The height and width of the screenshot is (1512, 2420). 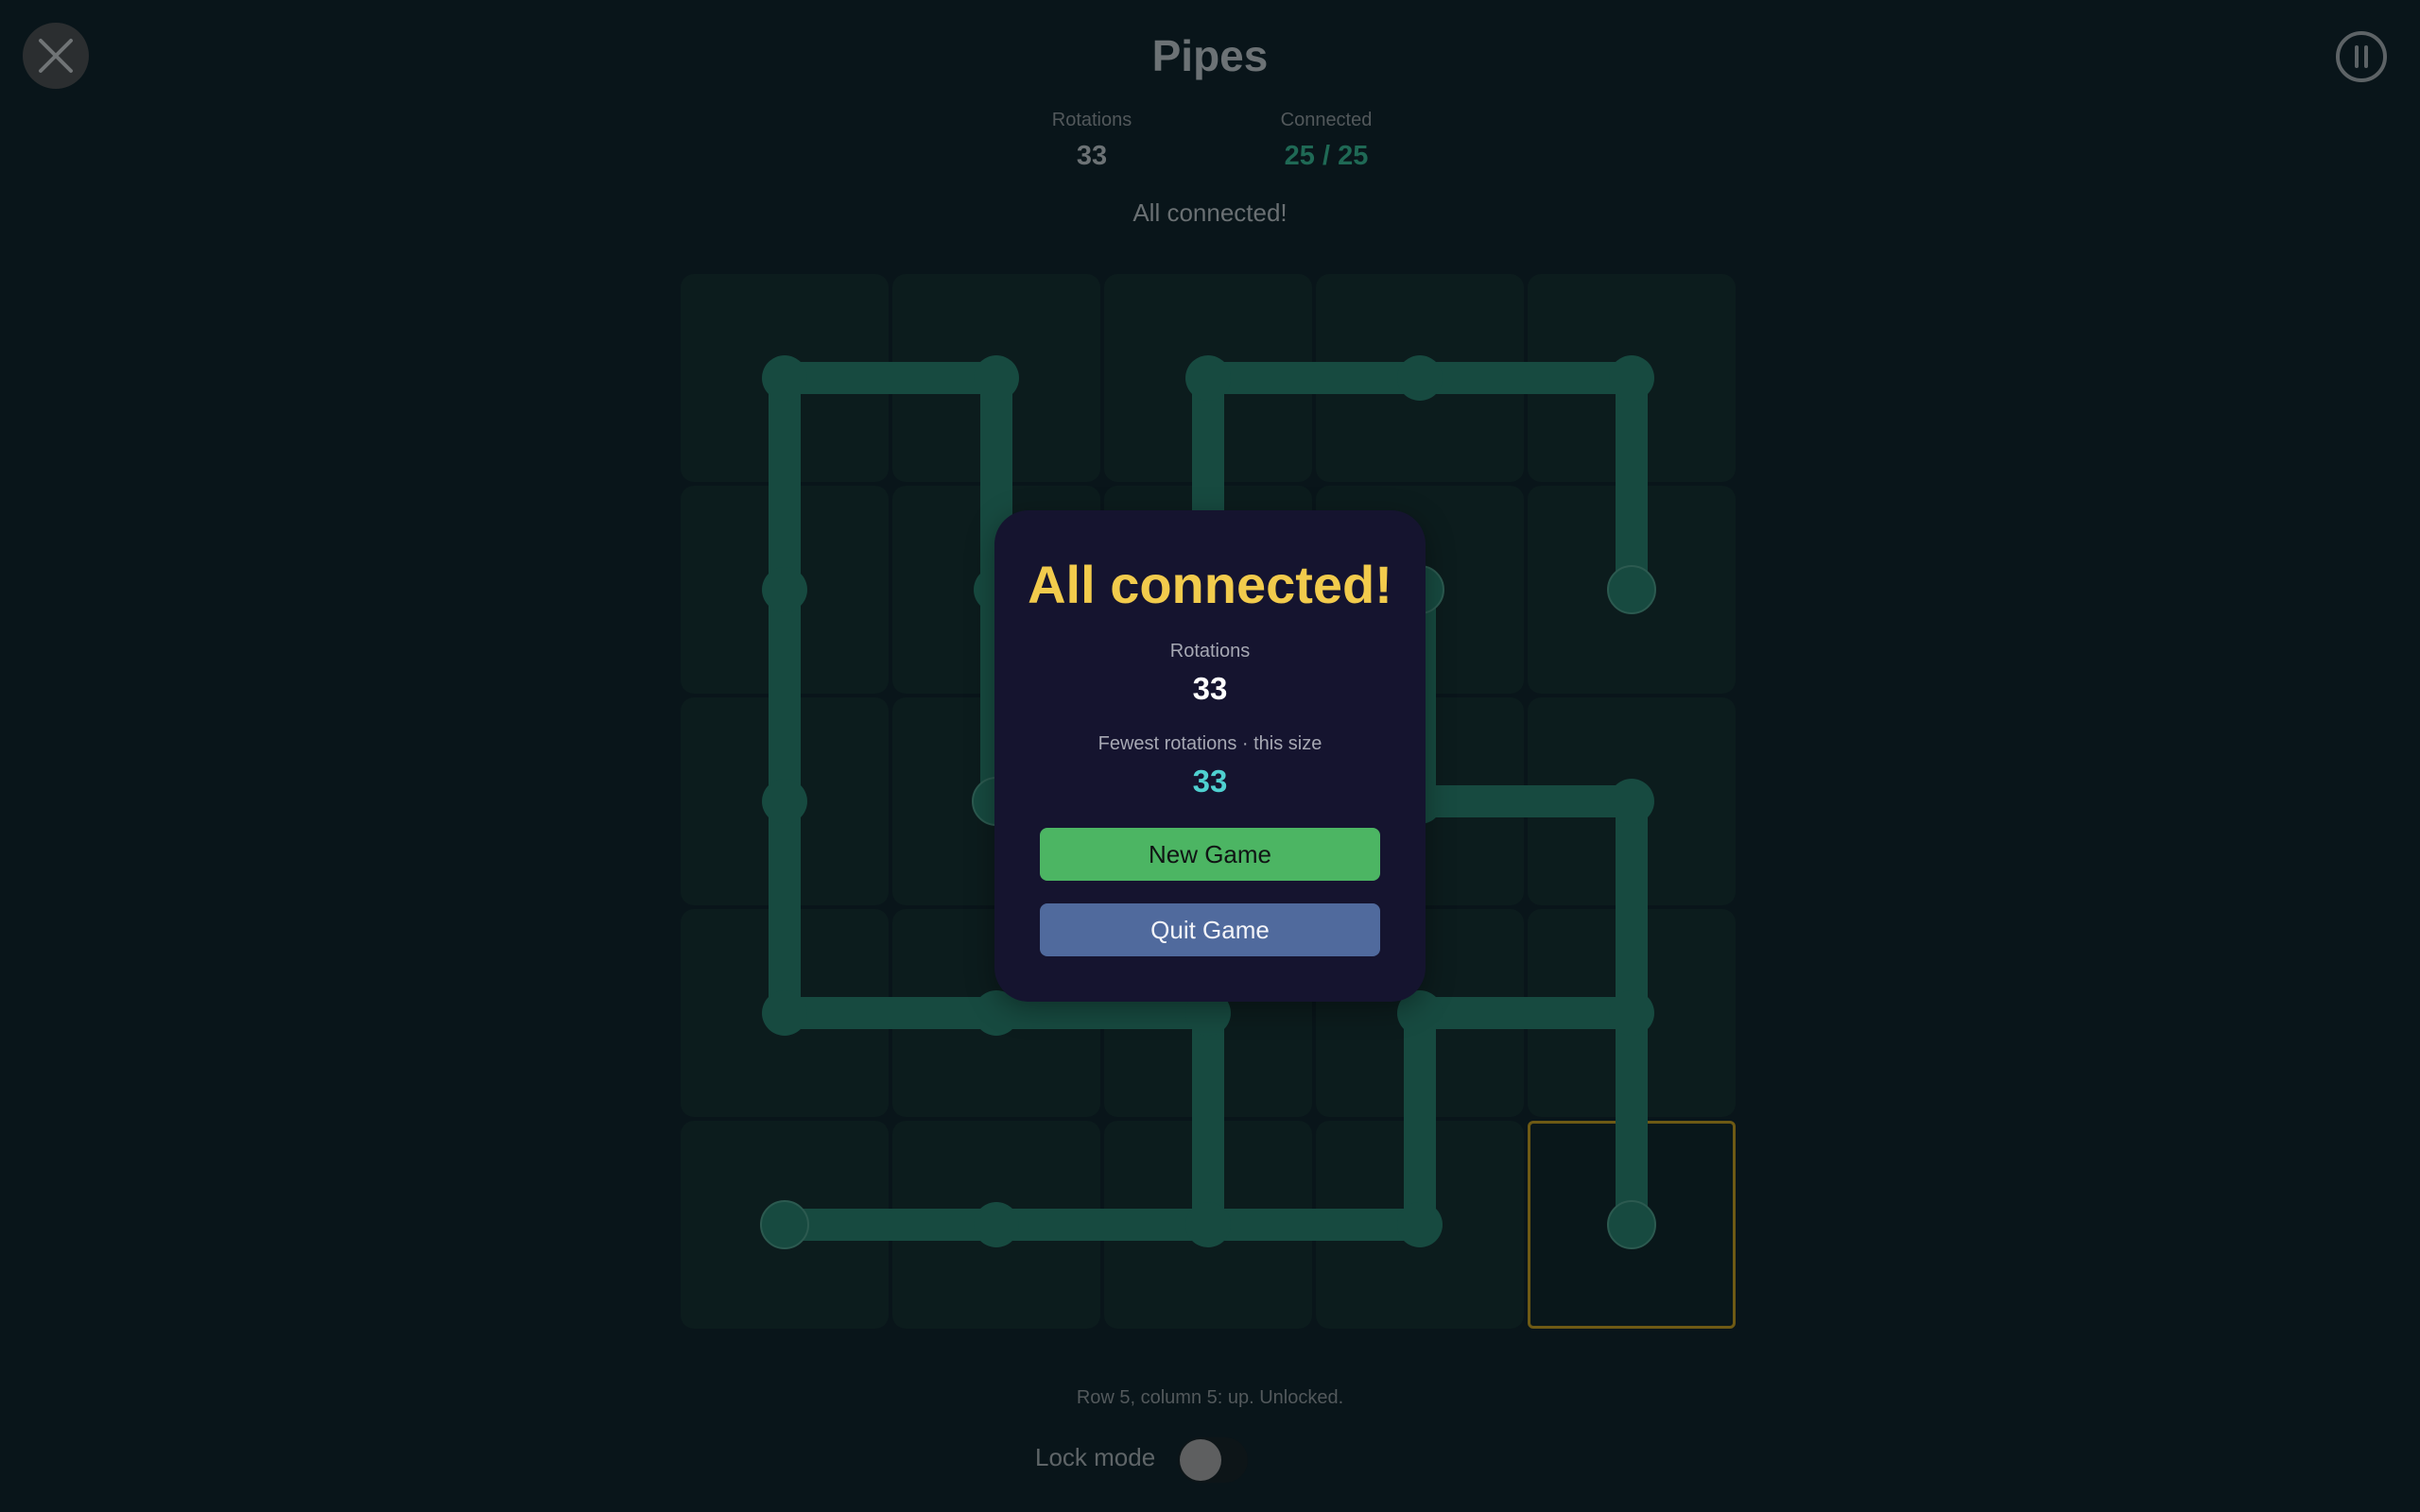 I want to click on modal-rotations-label: Rotations, so click(x=1210, y=651).